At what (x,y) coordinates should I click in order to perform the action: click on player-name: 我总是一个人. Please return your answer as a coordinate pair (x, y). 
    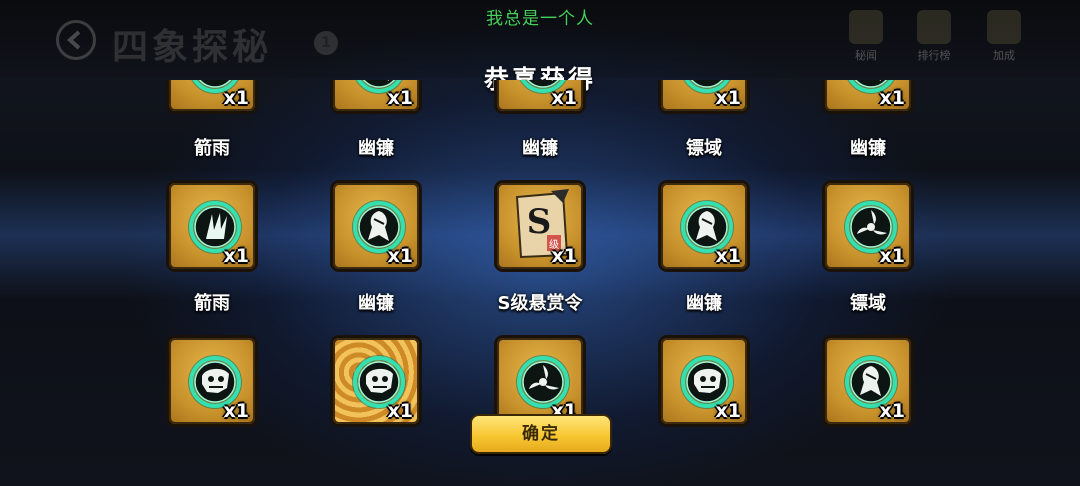
    Looking at the image, I should click on (540, 19).